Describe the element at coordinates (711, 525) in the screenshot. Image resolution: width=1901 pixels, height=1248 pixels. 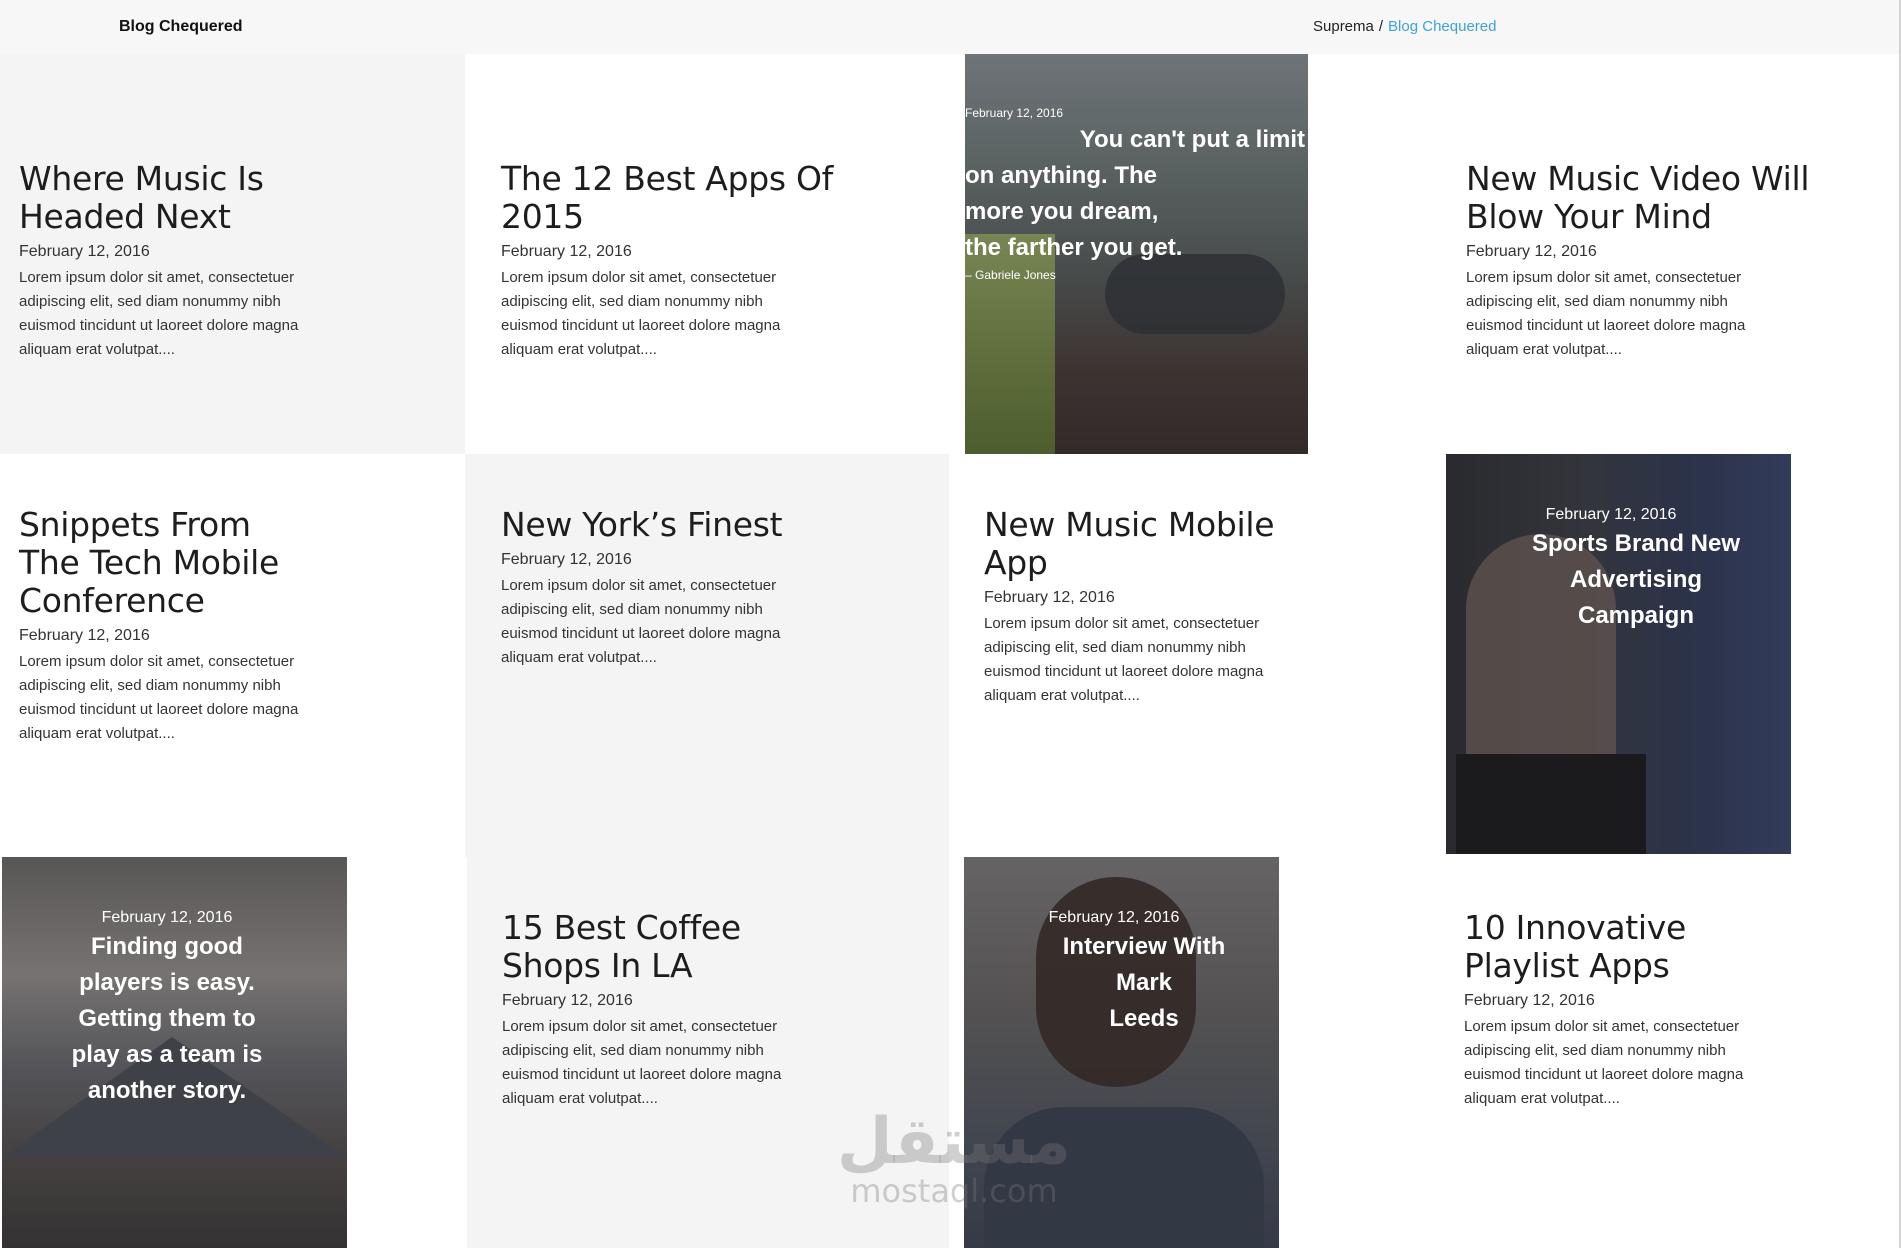
I see `post-title: New York’s Finest` at that location.